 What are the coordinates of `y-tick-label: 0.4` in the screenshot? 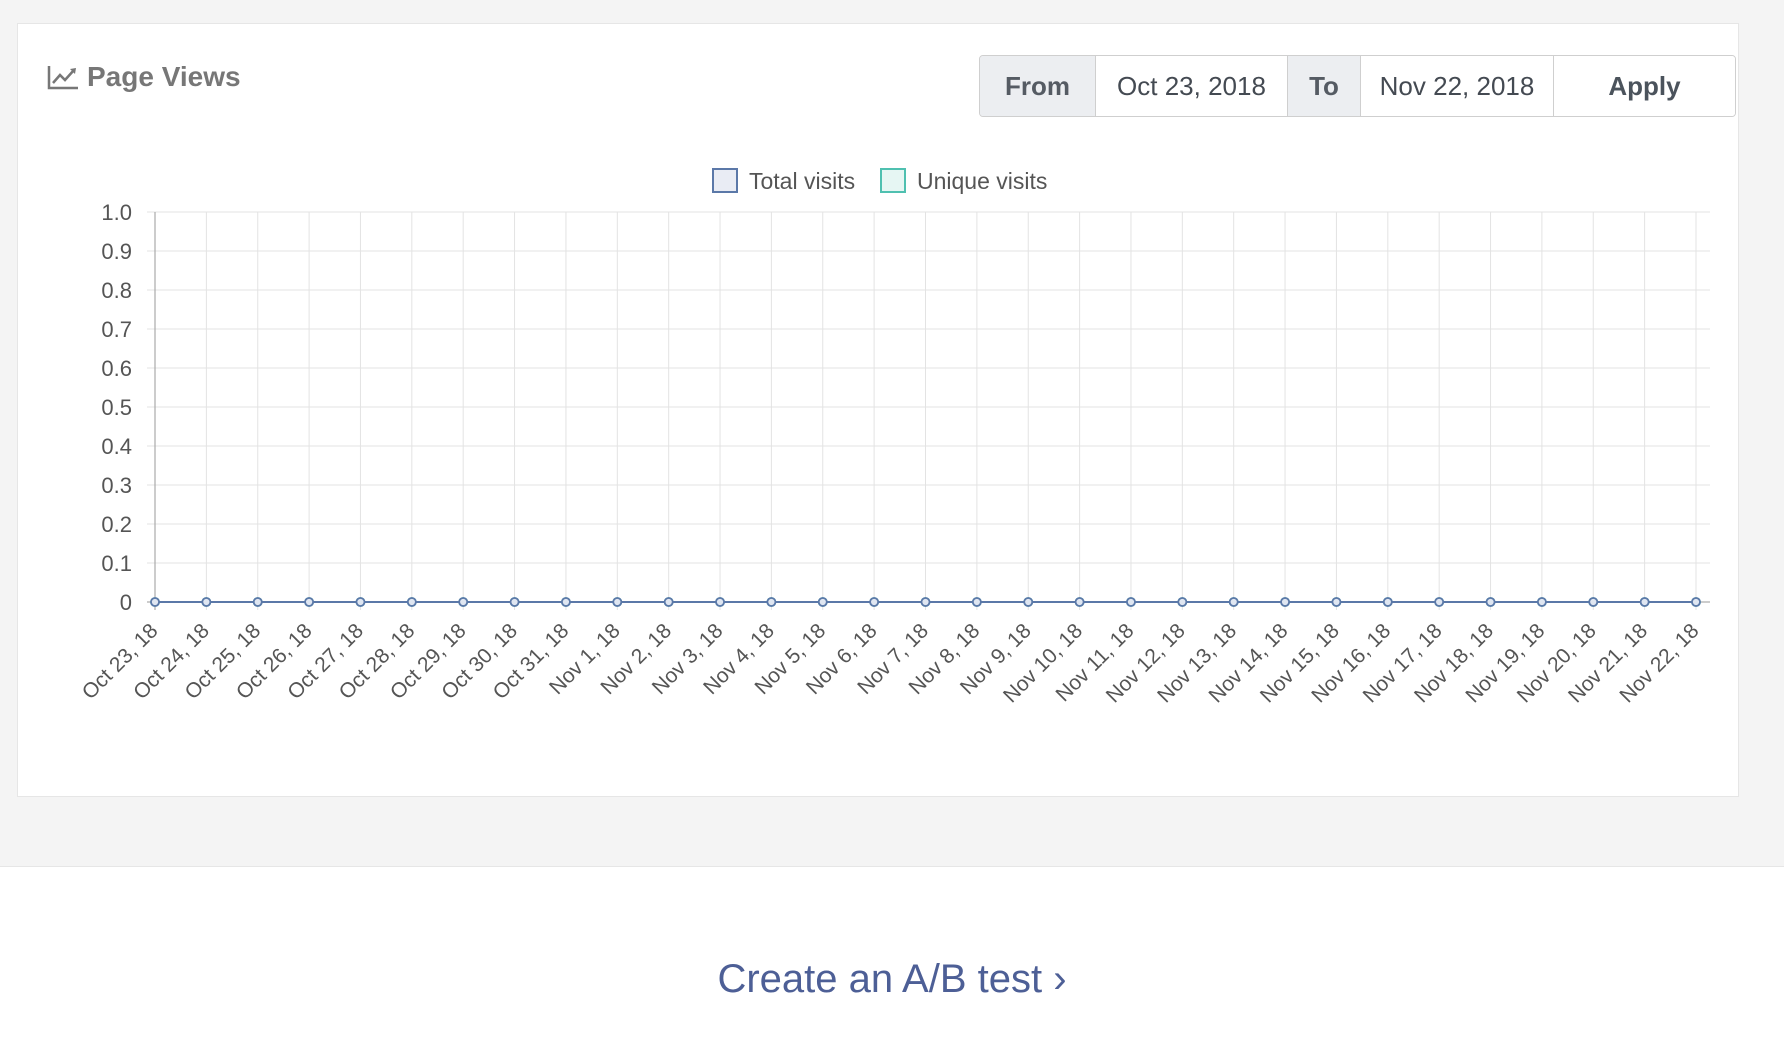 It's located at (116, 446).